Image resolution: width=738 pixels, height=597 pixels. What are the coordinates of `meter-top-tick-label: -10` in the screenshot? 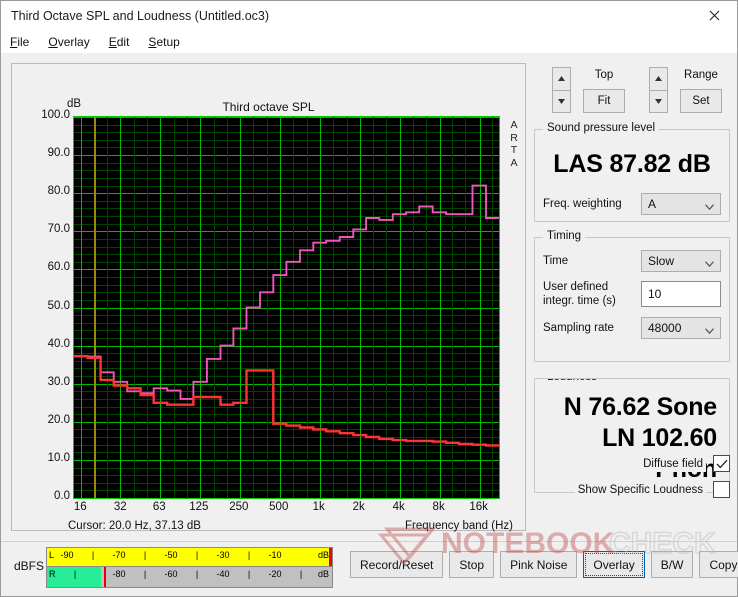 It's located at (275, 555).